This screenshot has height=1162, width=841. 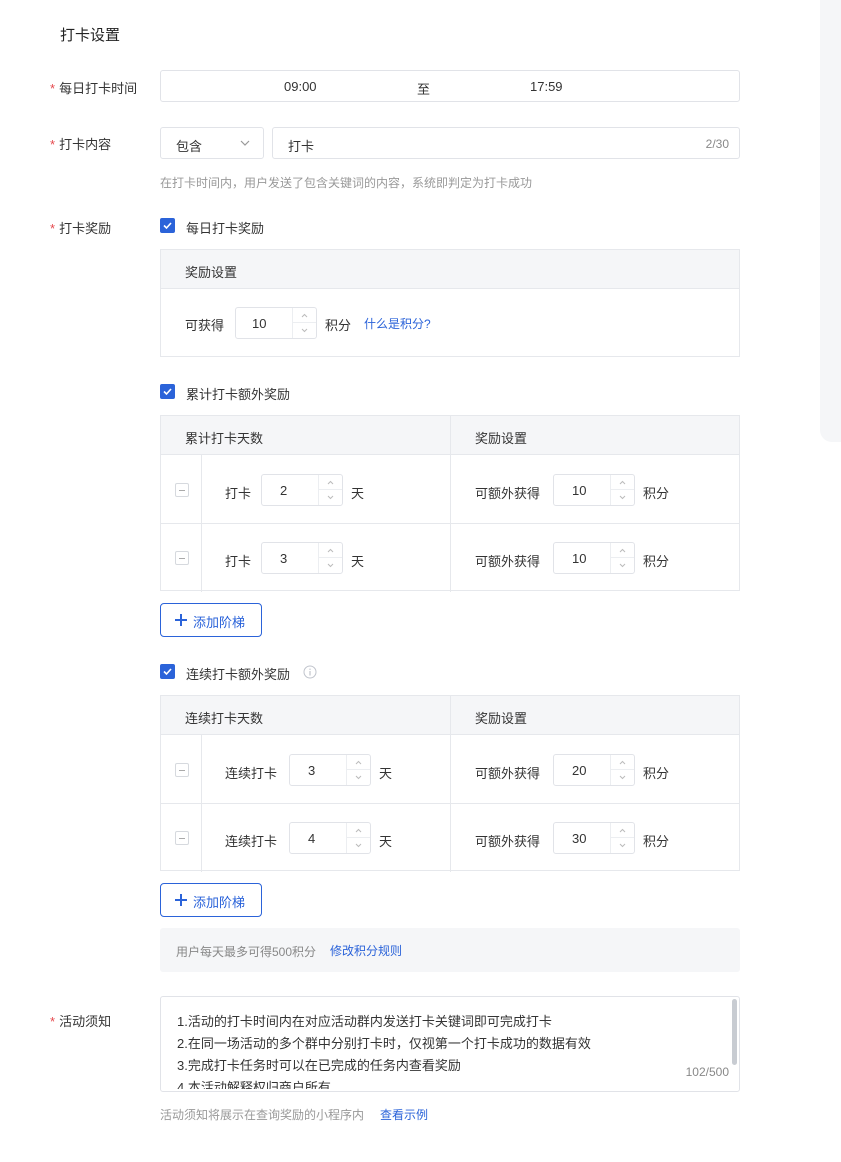 I want to click on daily-reward-panel-header: 奖励设置, so click(x=450, y=269).